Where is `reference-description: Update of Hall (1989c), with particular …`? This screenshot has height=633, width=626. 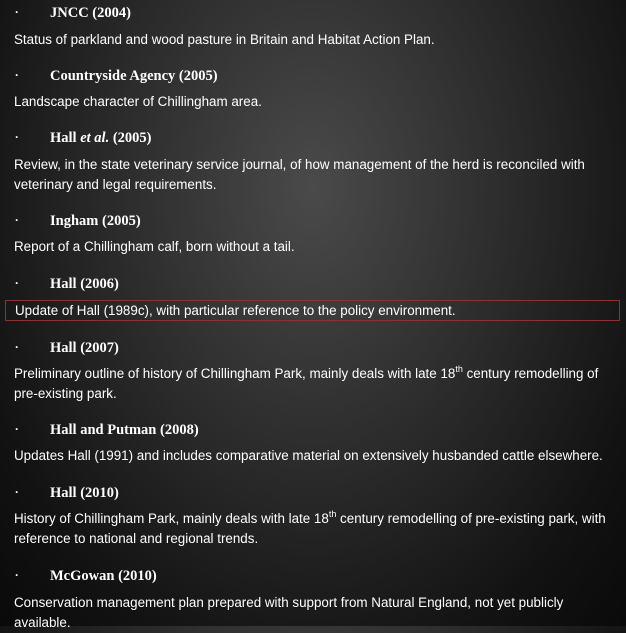
reference-description: Update of Hall (1989c), with particular … is located at coordinates (235, 310).